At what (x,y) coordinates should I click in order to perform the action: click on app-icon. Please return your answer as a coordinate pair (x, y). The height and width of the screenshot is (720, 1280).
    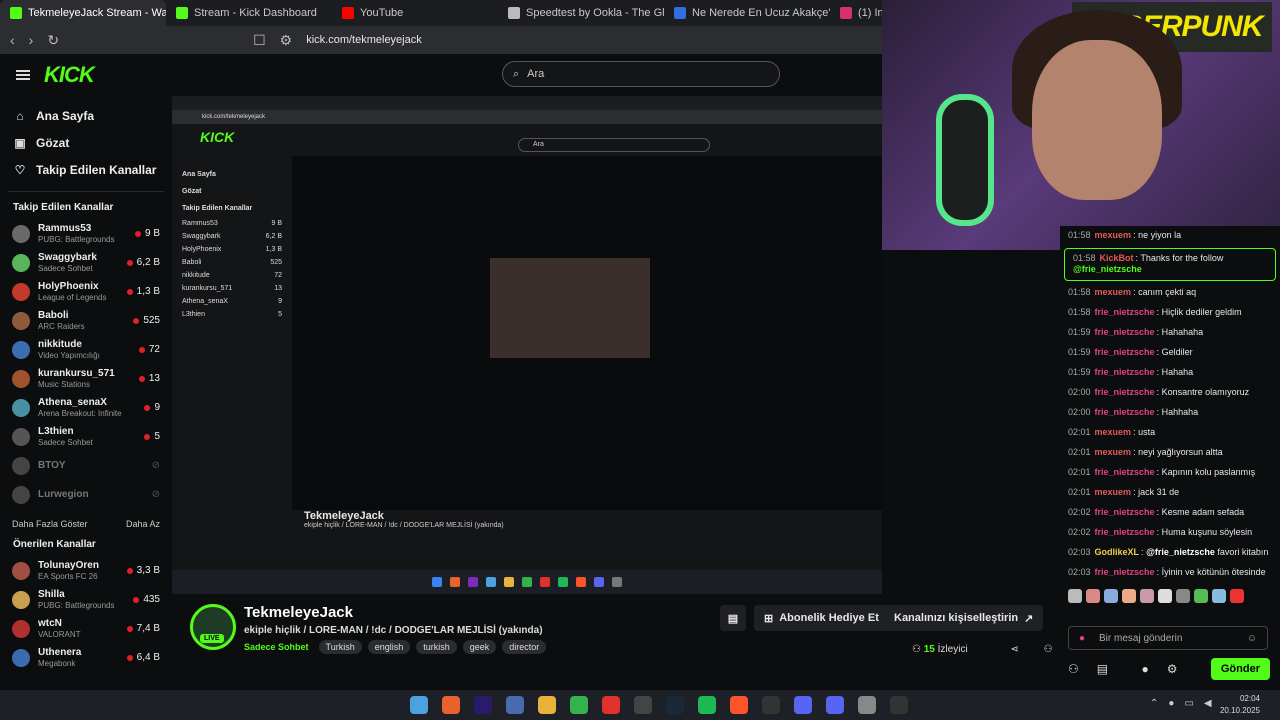
    Looking at the image, I should click on (611, 705).